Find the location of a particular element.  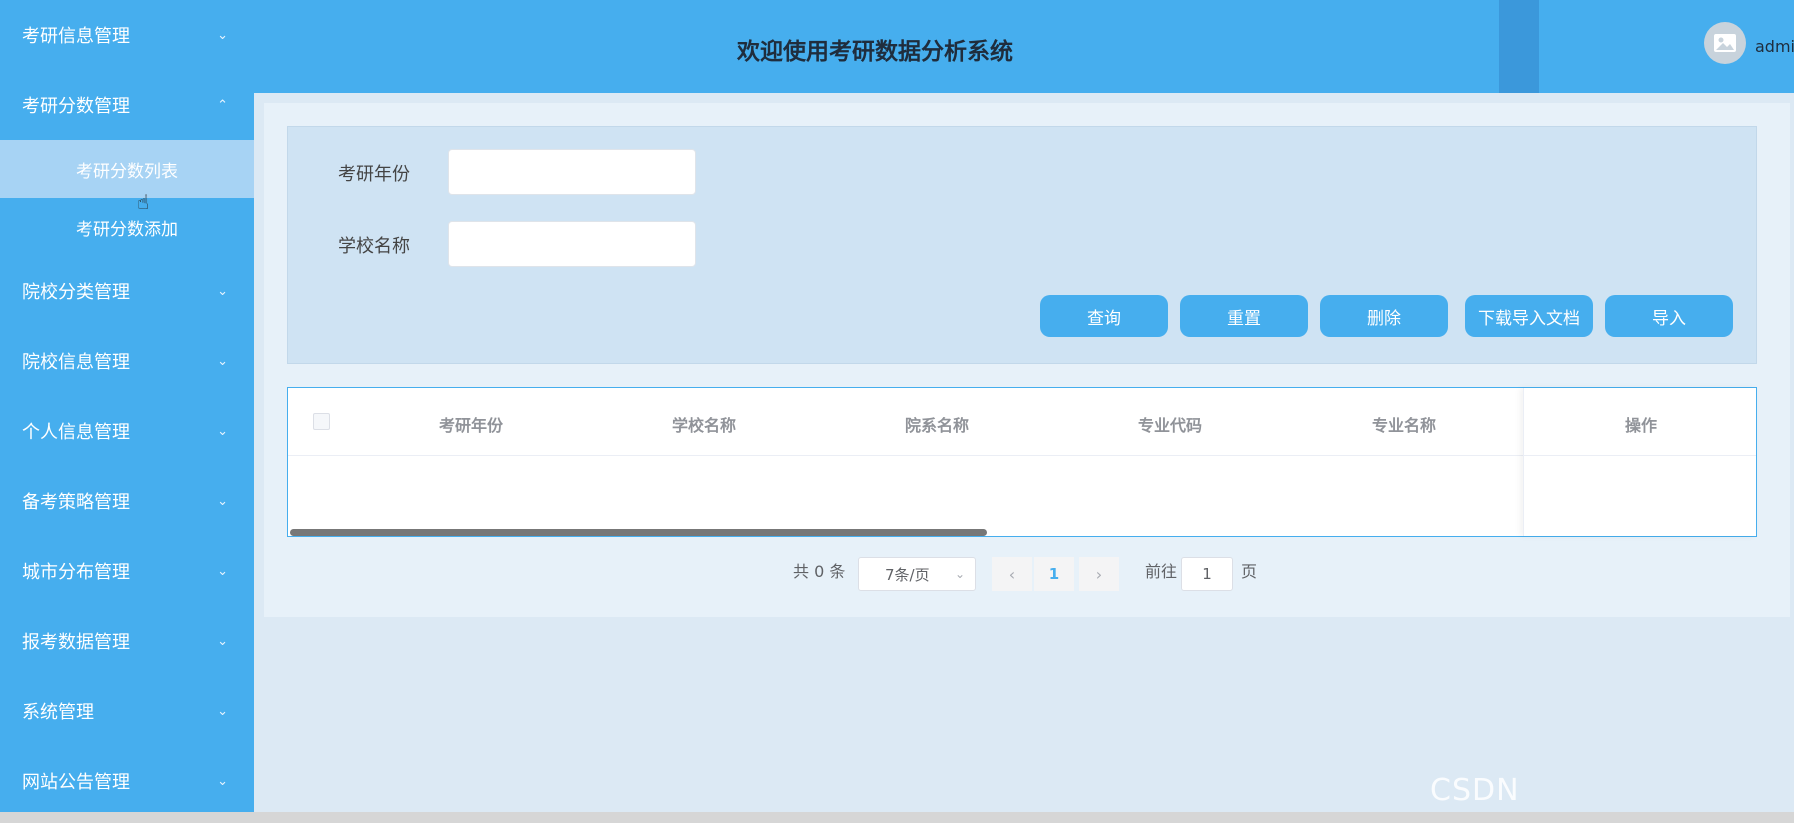

page-suffix: 页 is located at coordinates (1249, 571).